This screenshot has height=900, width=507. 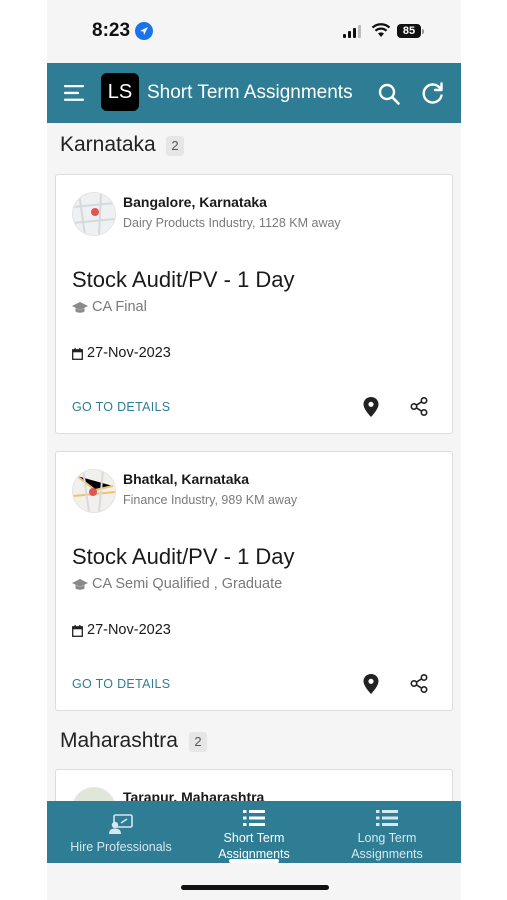 I want to click on page-title: Short Term Assignments, so click(x=250, y=92).